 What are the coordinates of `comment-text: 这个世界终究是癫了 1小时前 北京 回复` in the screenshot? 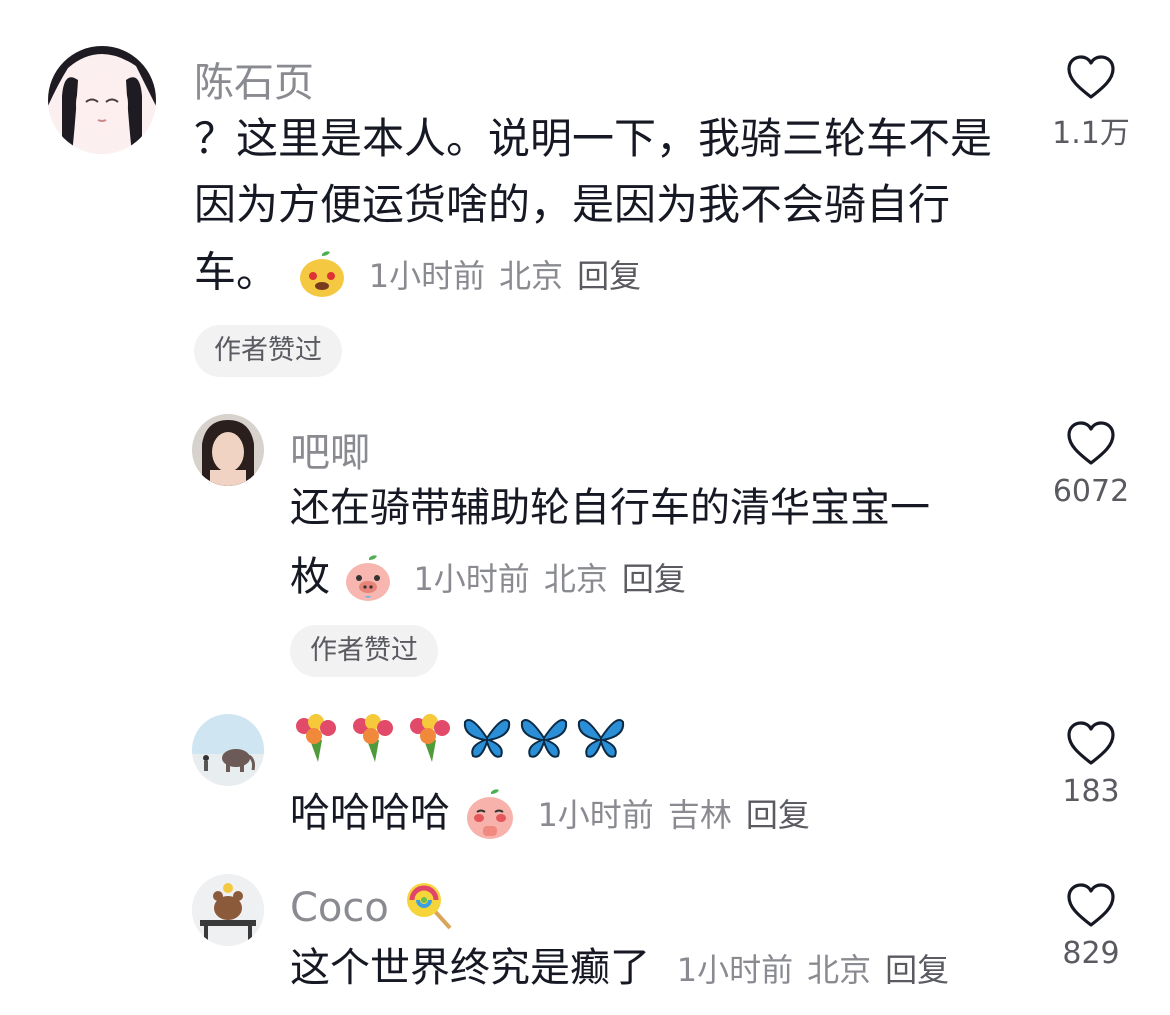 It's located at (660, 976).